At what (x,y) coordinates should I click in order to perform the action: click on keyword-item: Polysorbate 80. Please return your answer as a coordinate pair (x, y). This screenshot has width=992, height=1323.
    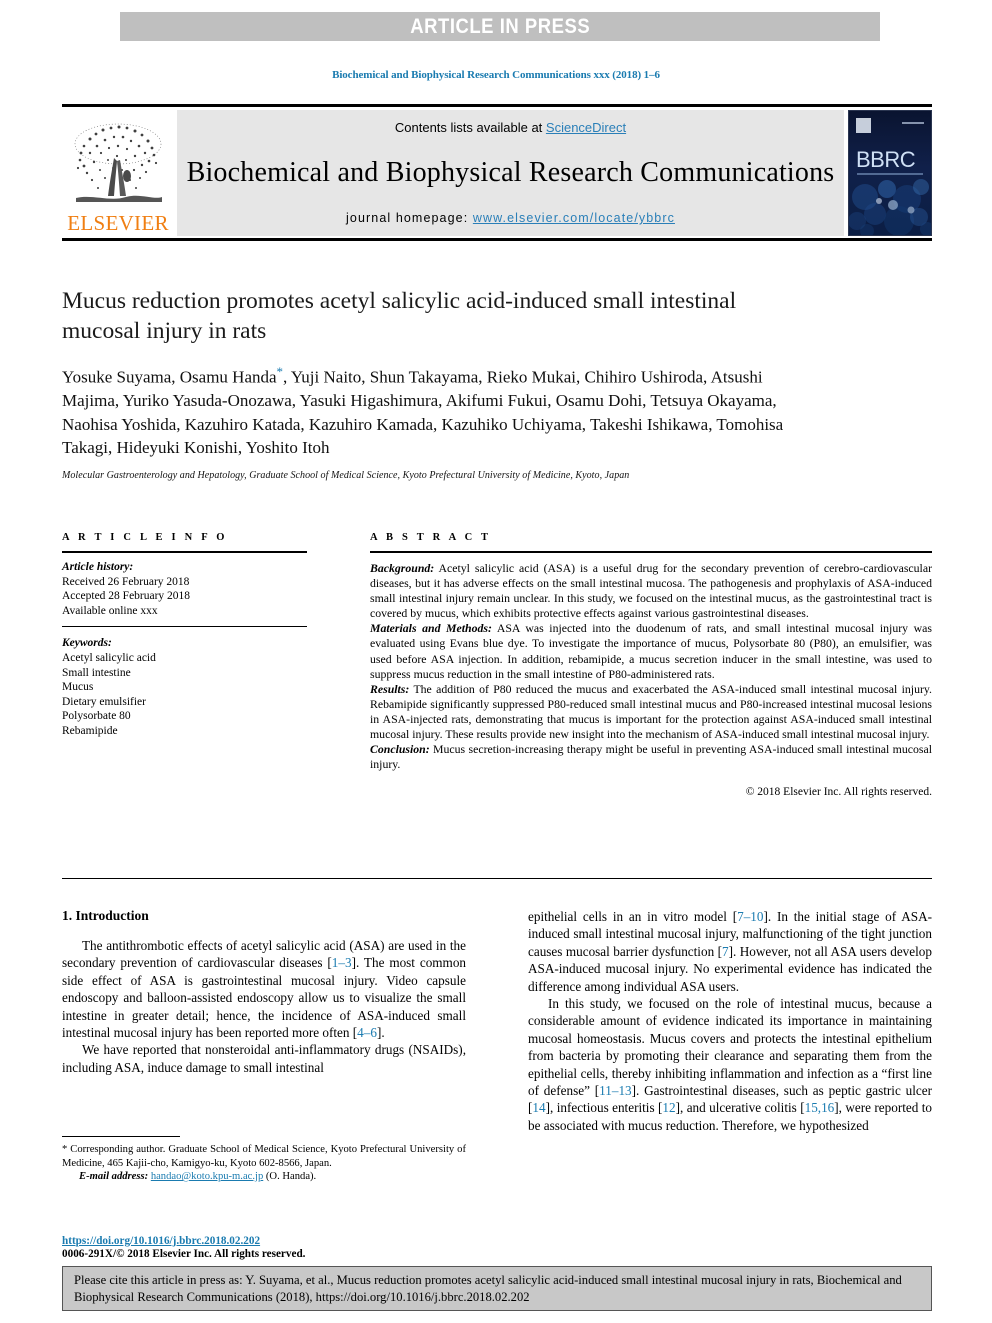
    Looking at the image, I should click on (96, 716).